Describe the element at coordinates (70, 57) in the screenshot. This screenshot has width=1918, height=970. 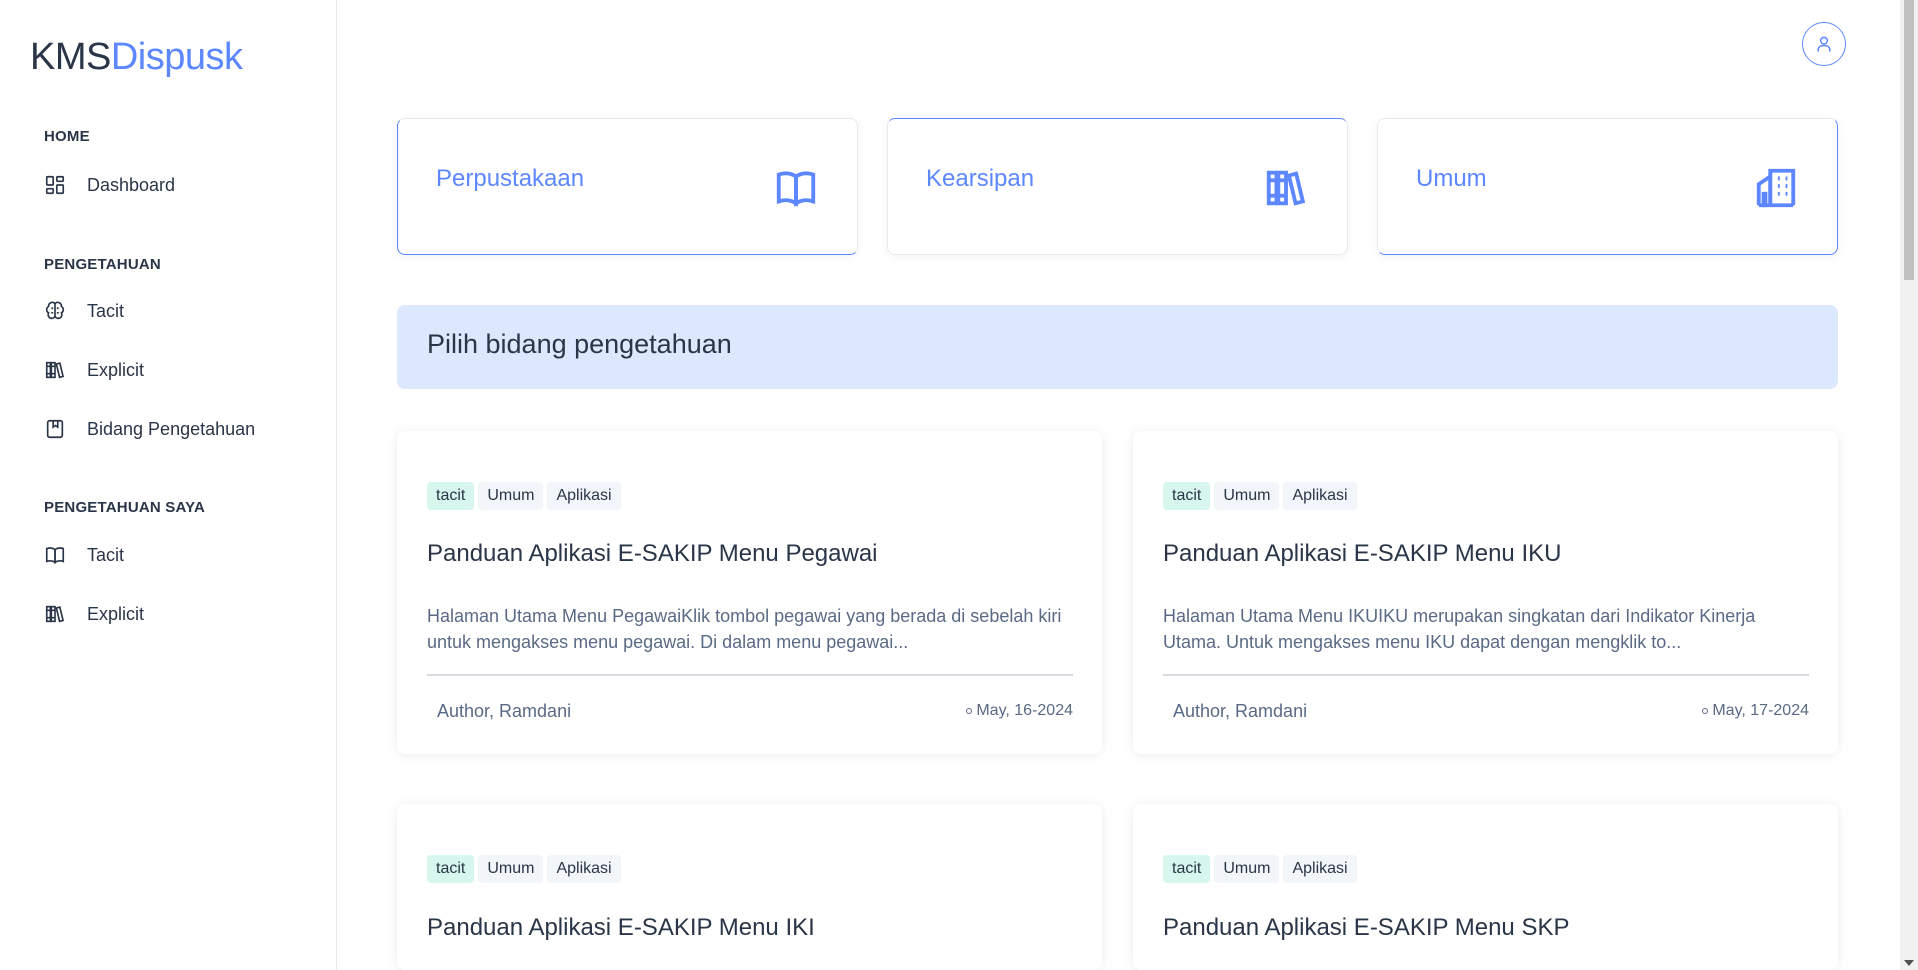
I see `brand-part1: KMS` at that location.